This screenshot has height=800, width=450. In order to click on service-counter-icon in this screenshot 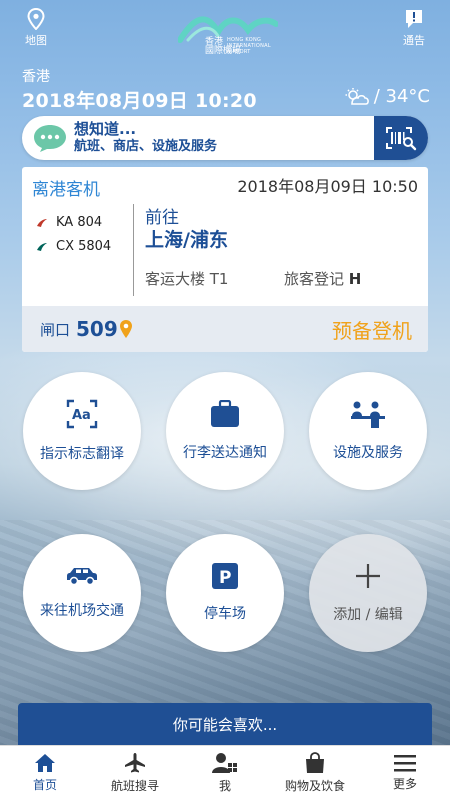, I will do `click(368, 414)`.